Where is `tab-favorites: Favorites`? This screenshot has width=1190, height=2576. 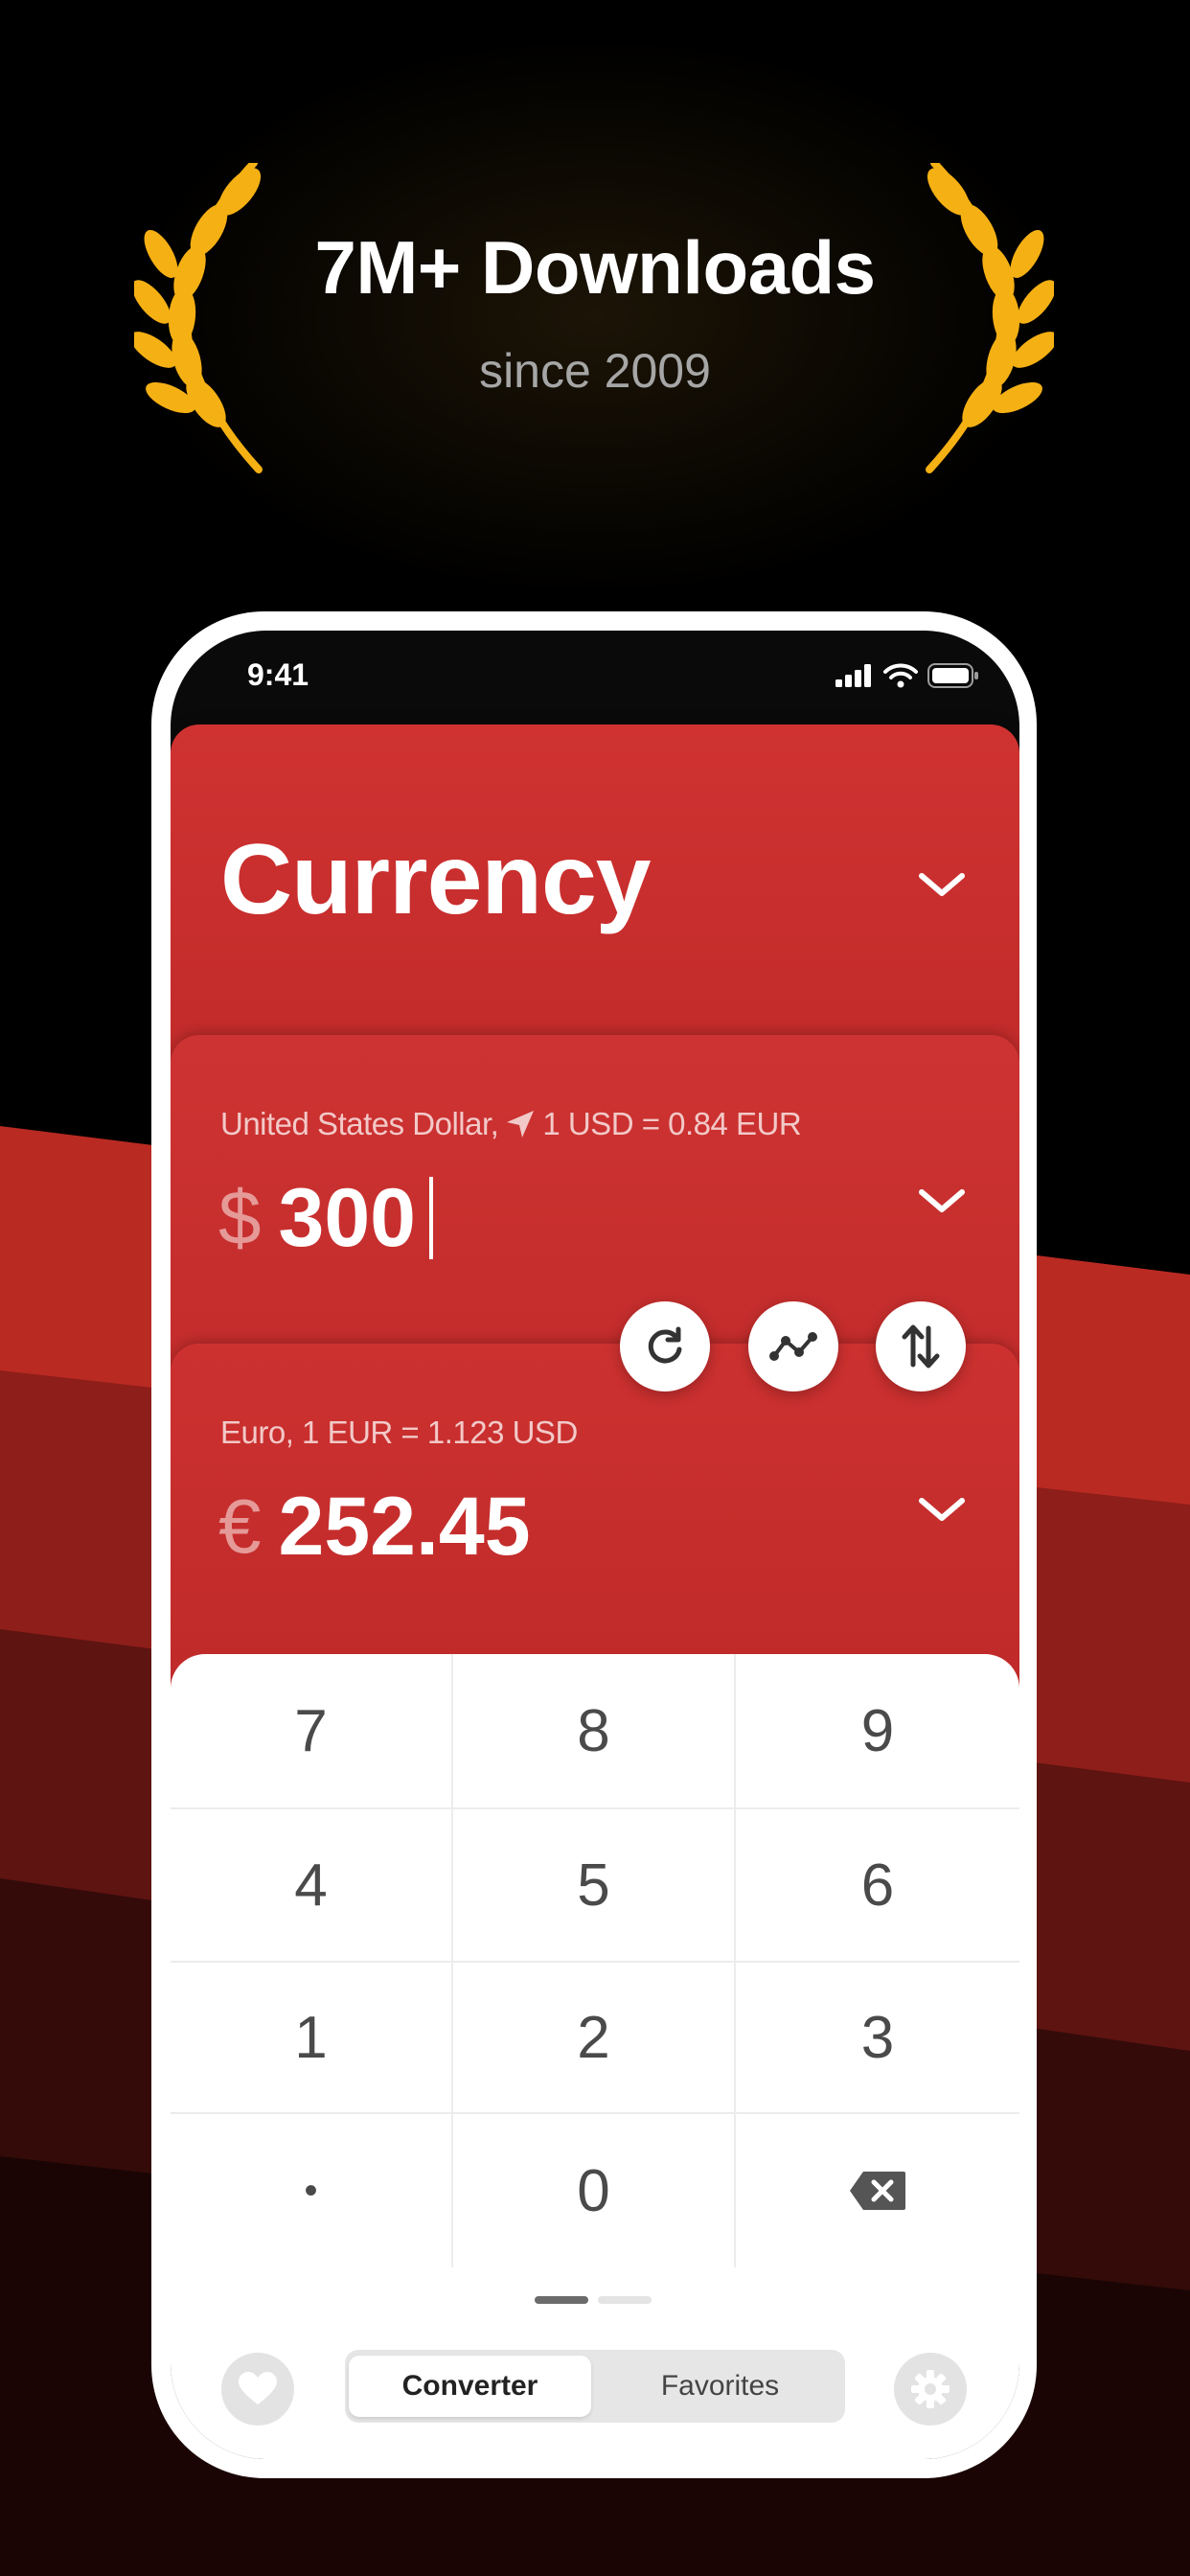
tab-favorites: Favorites is located at coordinates (720, 2386).